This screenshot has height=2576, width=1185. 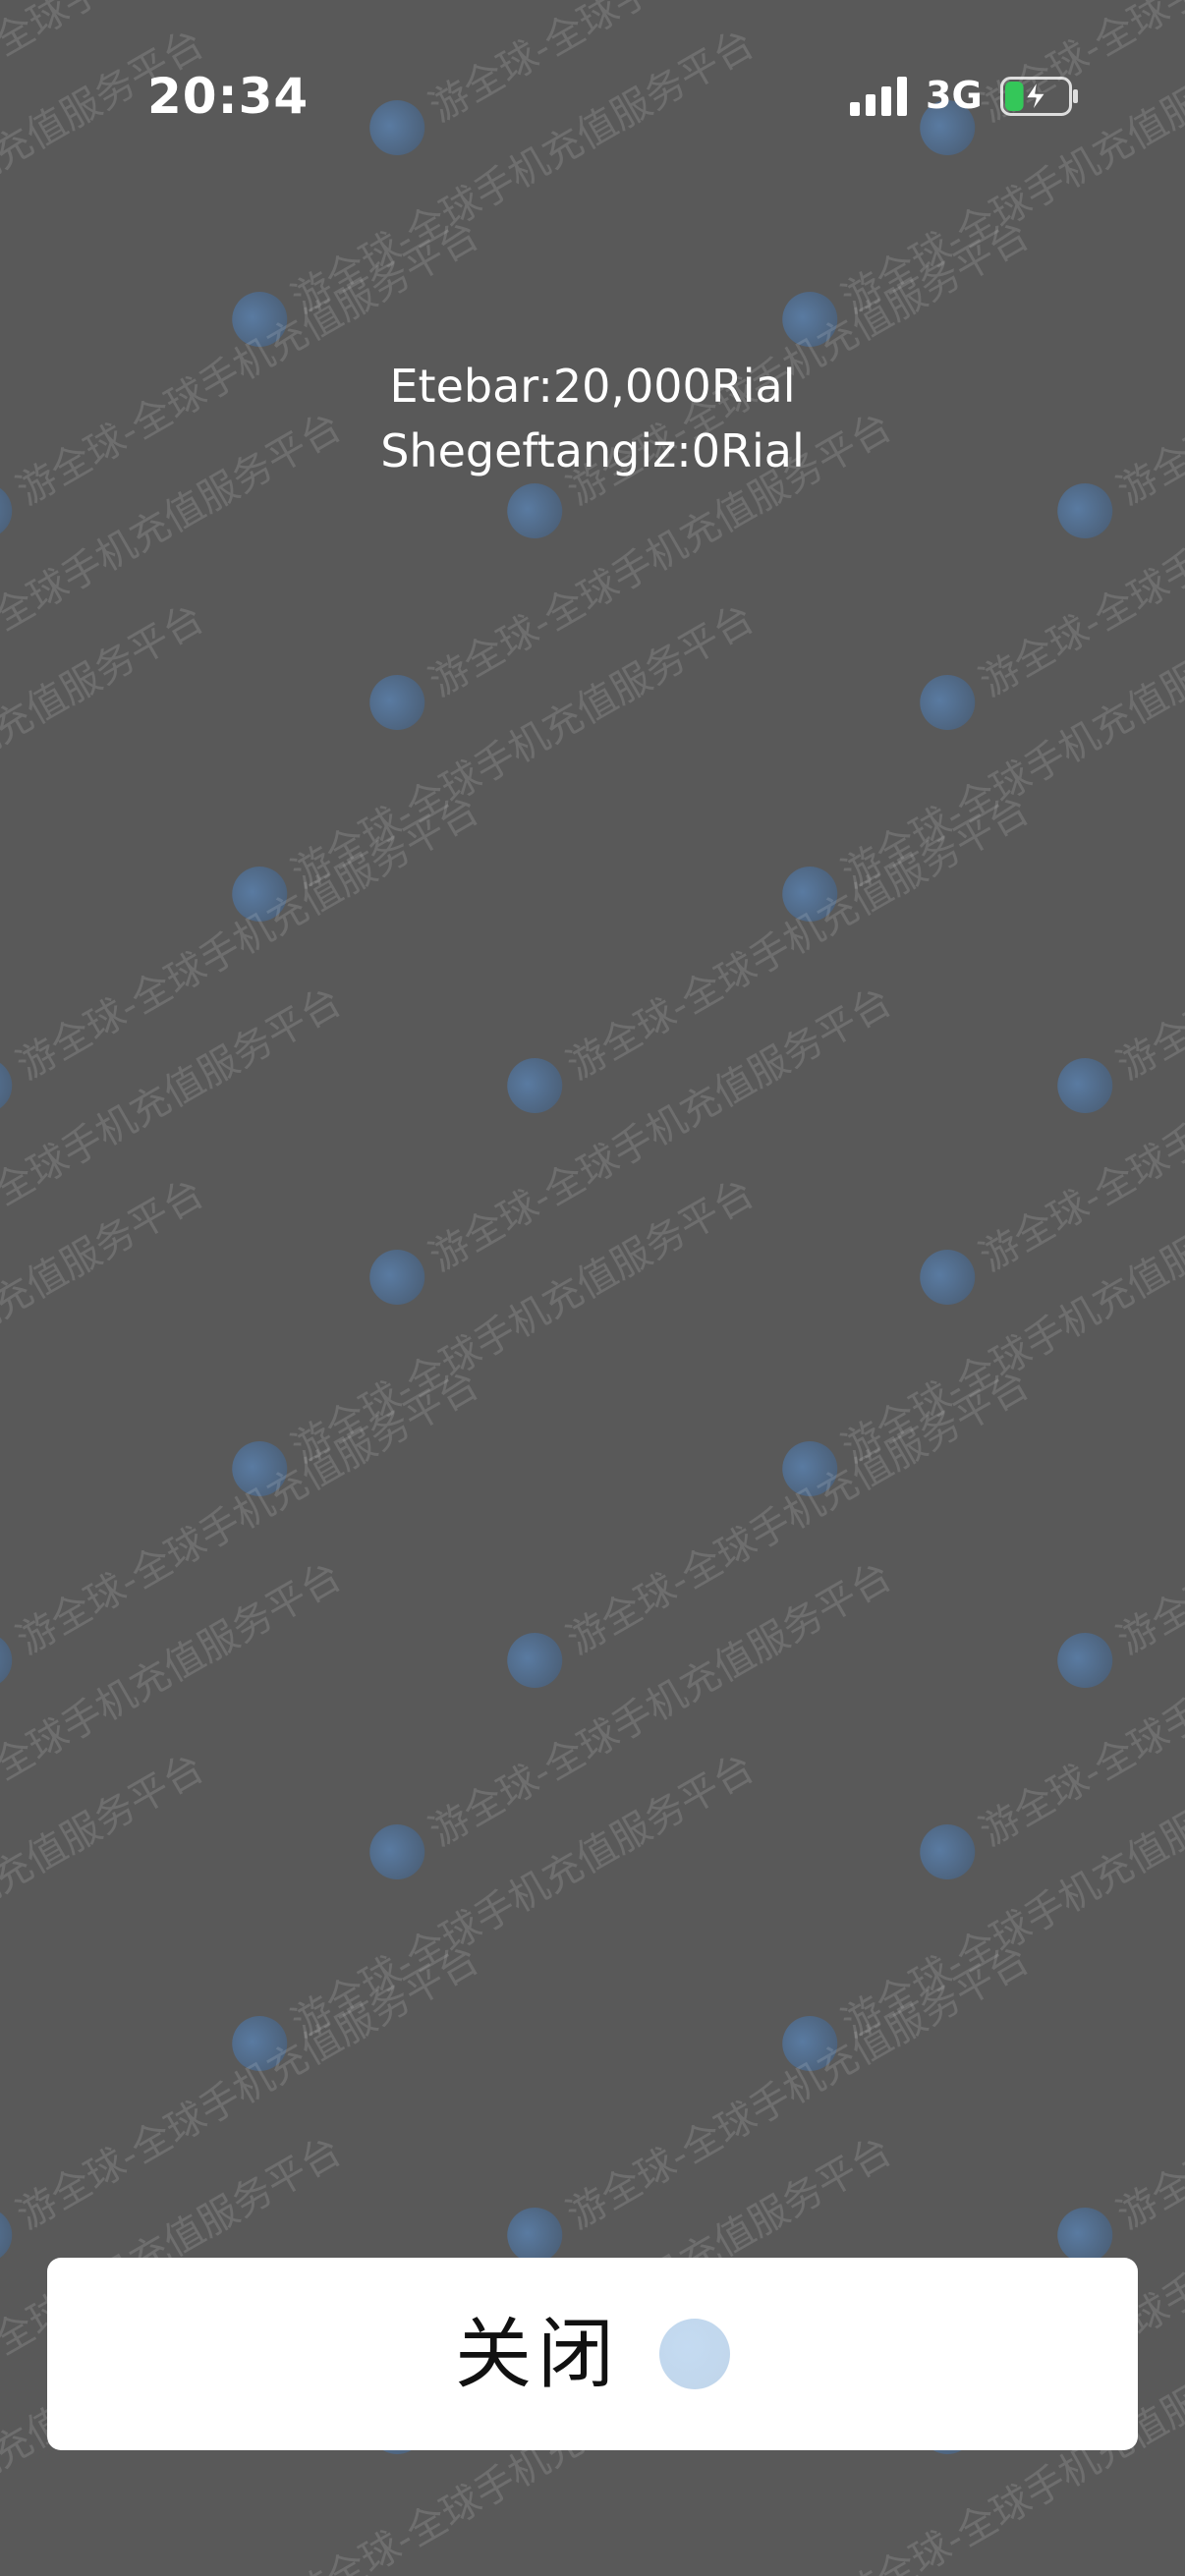 I want to click on close-button: 关闭, so click(x=592, y=2354).